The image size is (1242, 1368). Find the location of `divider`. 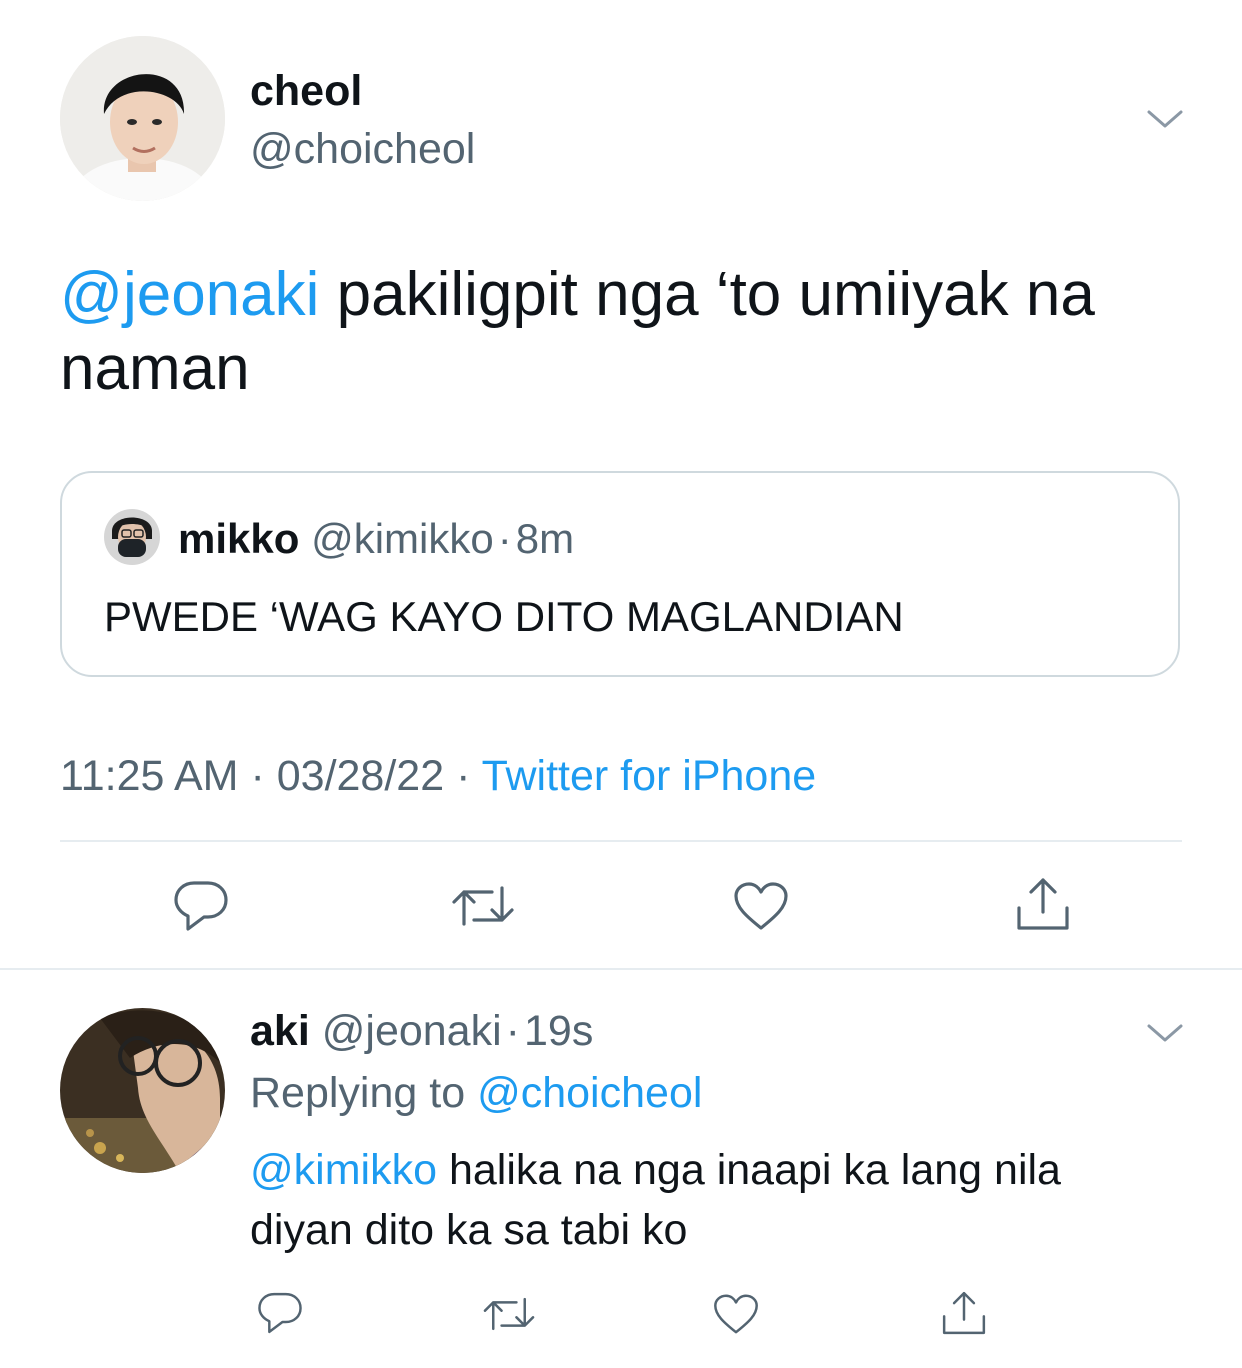

divider is located at coordinates (621, 841).